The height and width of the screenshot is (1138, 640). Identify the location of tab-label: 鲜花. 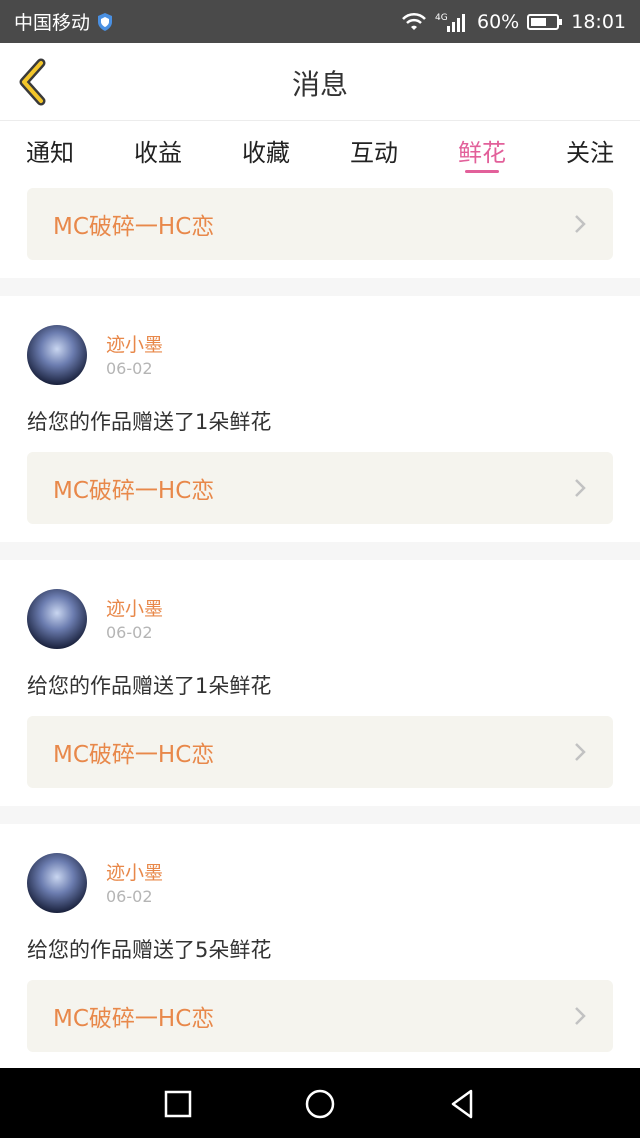
(482, 152).